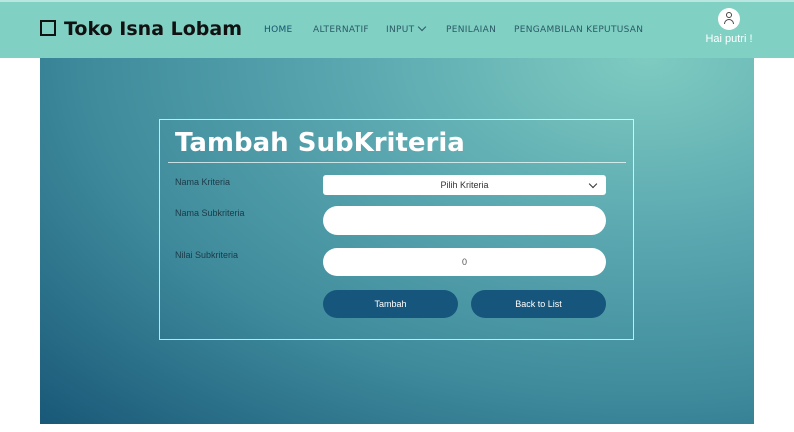  What do you see at coordinates (471, 30) in the screenshot?
I see `nav-penilaian: PENILAIAN` at bounding box center [471, 30].